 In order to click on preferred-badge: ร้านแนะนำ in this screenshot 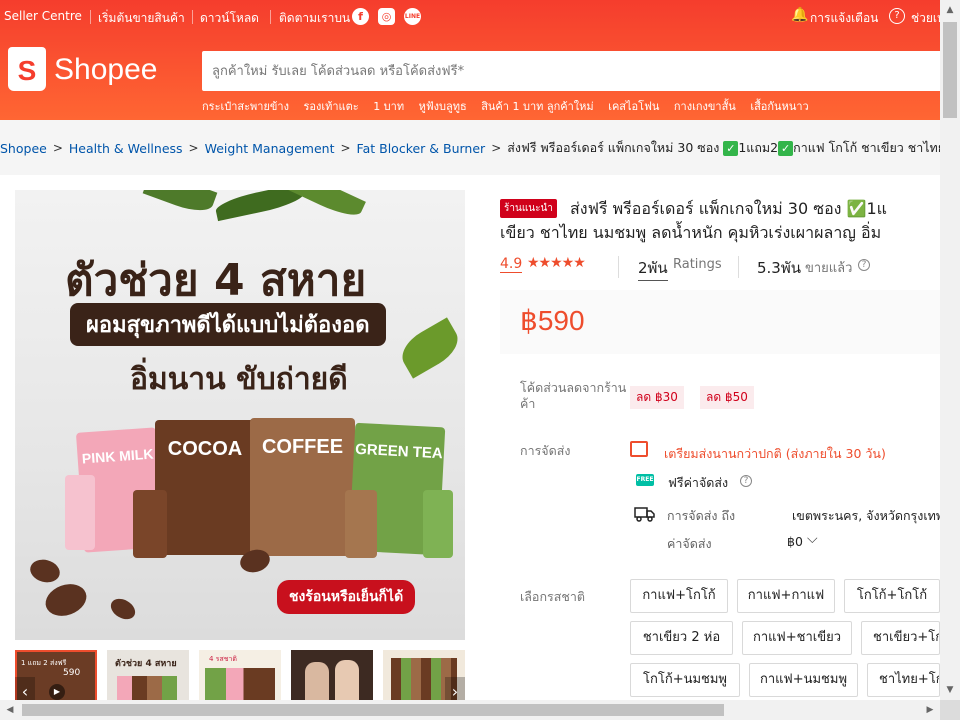, I will do `click(528, 208)`.